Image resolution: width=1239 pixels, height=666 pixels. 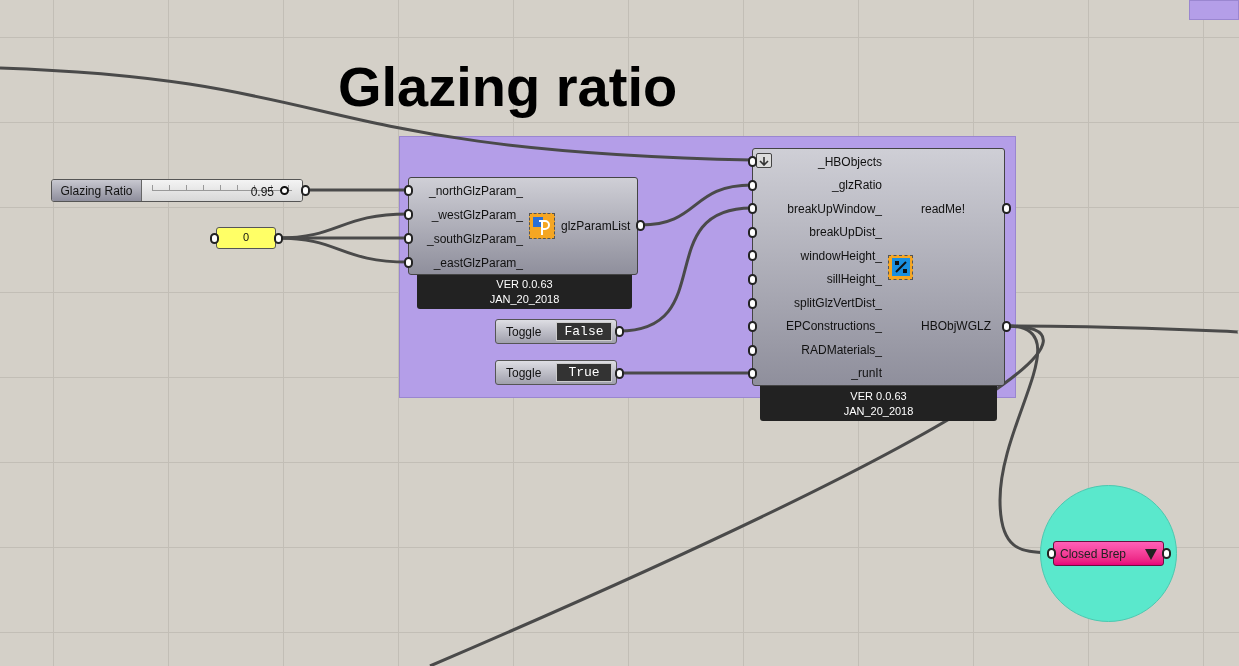 I want to click on input-label: windowHeight_, so click(x=840, y=256).